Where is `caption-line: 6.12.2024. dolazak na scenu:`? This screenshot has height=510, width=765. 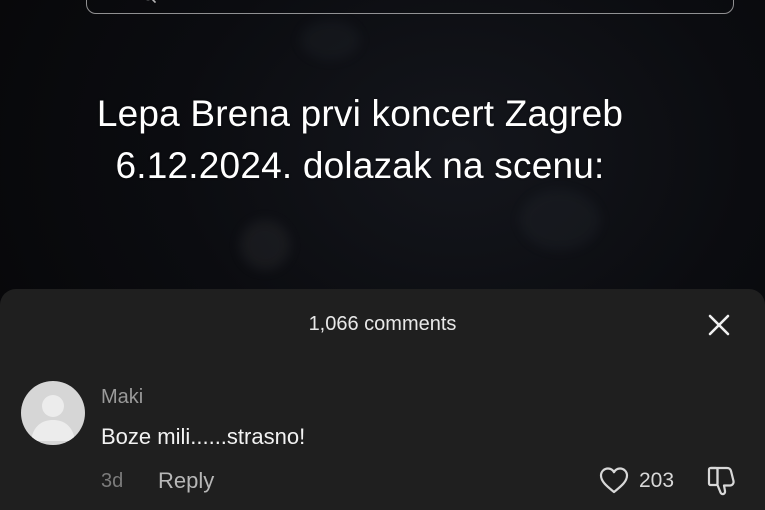 caption-line: 6.12.2024. dolazak na scenu: is located at coordinates (360, 165).